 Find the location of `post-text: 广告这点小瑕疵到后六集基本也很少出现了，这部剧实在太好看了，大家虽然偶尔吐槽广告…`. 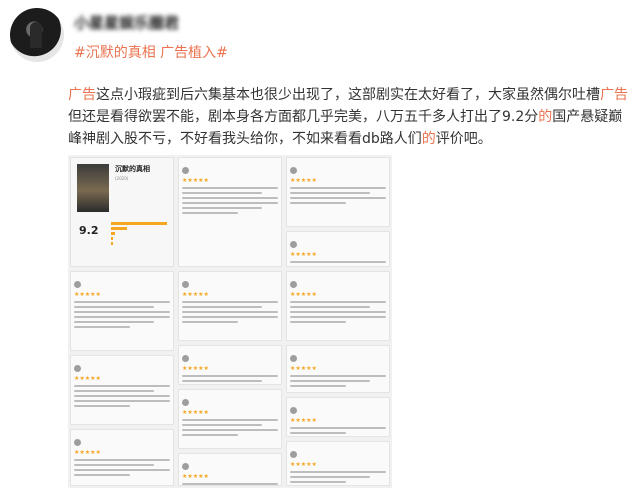

post-text: 广告这点小瑕疵到后六集基本也很少出现了，这部剧实在太好看了，大家虽然偶尔吐槽广告… is located at coordinates (348, 117).